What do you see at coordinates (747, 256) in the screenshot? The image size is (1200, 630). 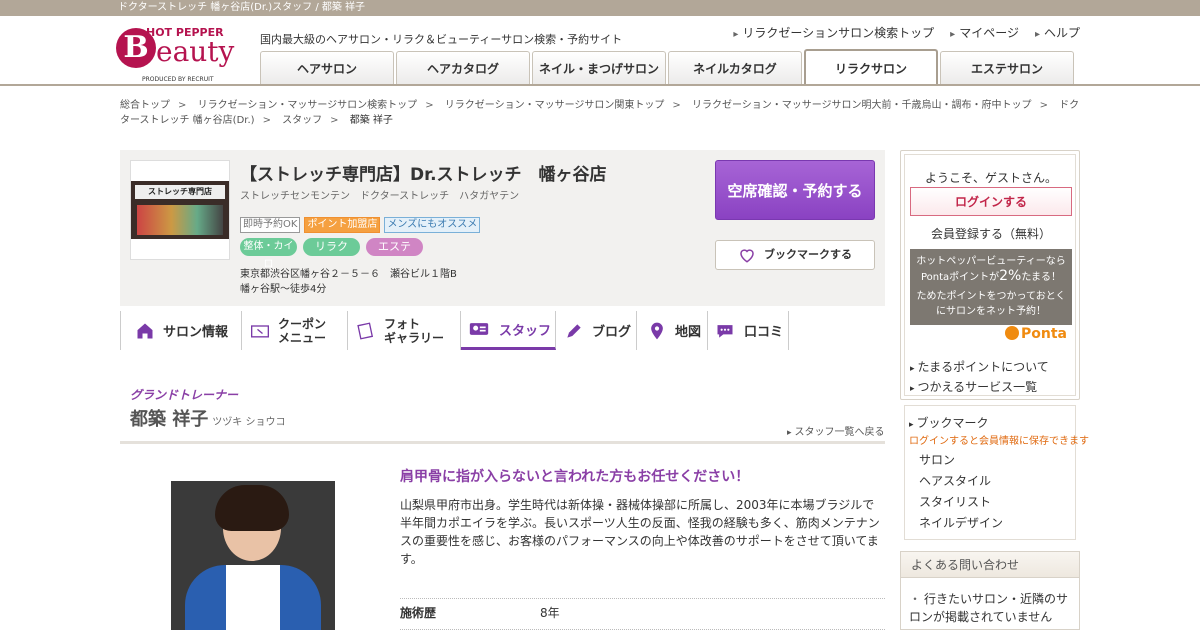 I see `heart-icon` at bounding box center [747, 256].